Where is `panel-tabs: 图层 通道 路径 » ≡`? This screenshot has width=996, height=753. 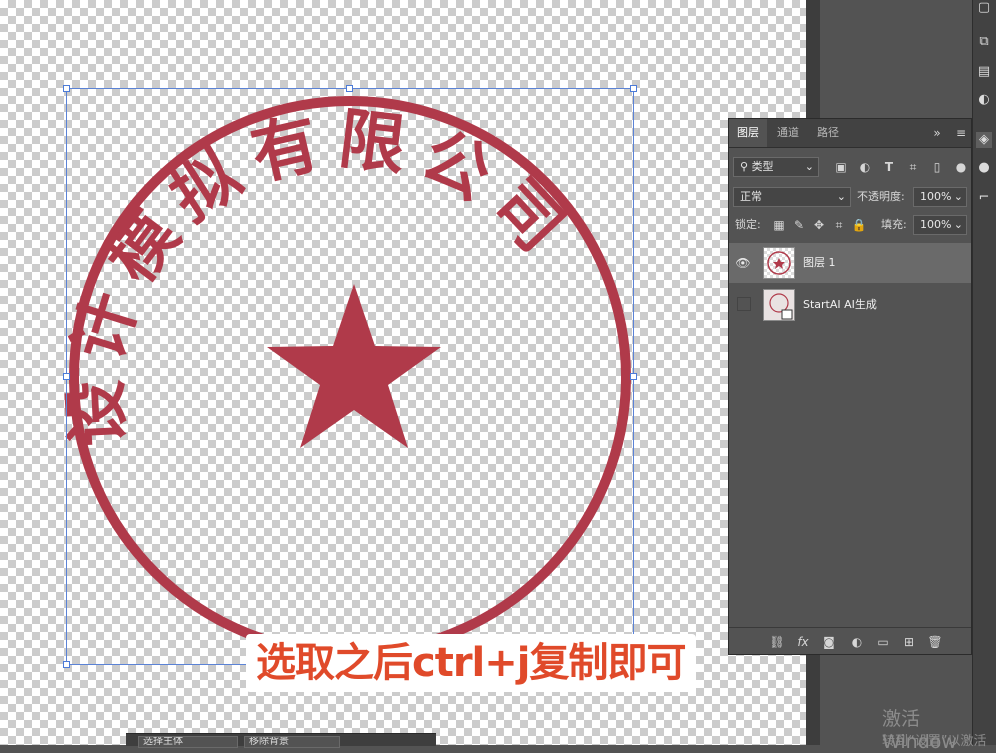 panel-tabs: 图层 通道 路径 » ≡ is located at coordinates (850, 133).